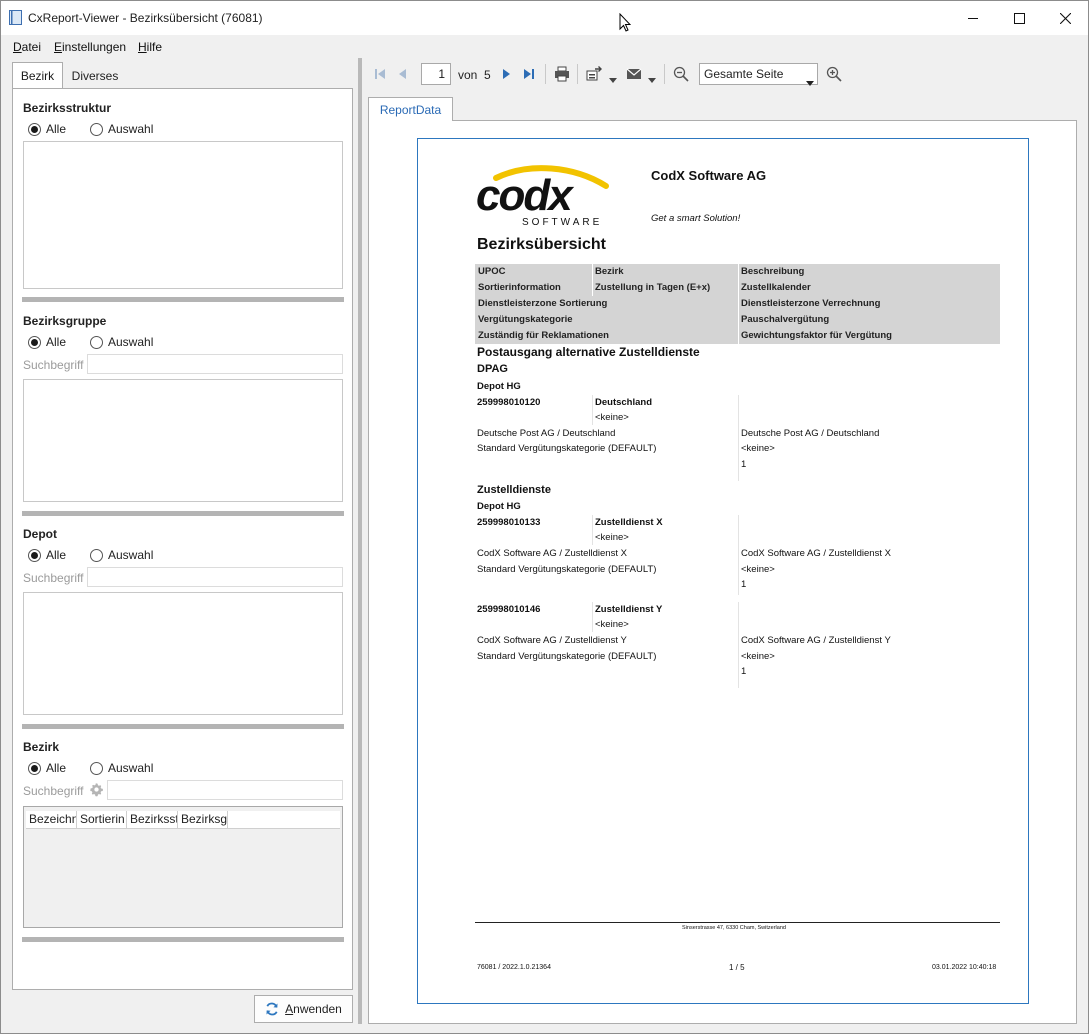 The width and height of the screenshot is (1089, 1034). What do you see at coordinates (468, 75) in the screenshot?
I see `page-of-label: von` at bounding box center [468, 75].